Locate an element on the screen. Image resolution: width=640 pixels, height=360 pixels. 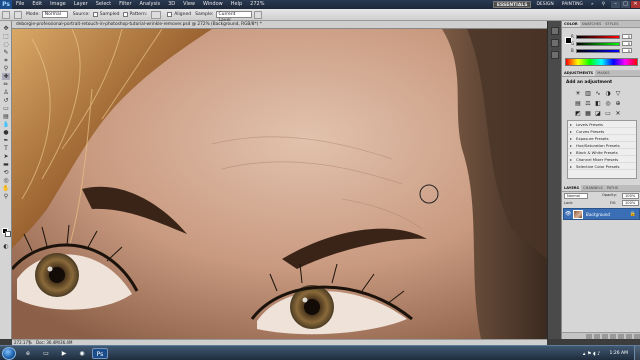
lasso-tool-icon: ◌ is located at coordinates (6, 44).